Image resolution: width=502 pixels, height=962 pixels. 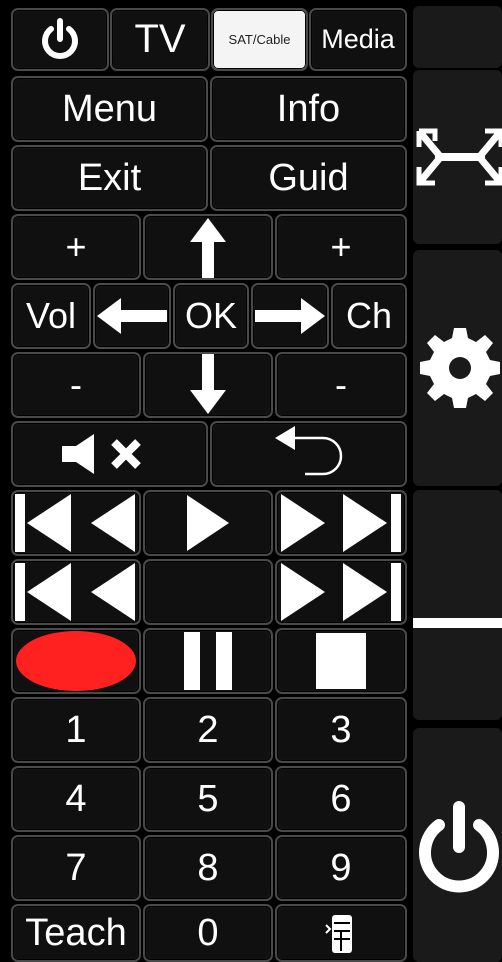 I want to click on power-button, so click(x=60, y=39).